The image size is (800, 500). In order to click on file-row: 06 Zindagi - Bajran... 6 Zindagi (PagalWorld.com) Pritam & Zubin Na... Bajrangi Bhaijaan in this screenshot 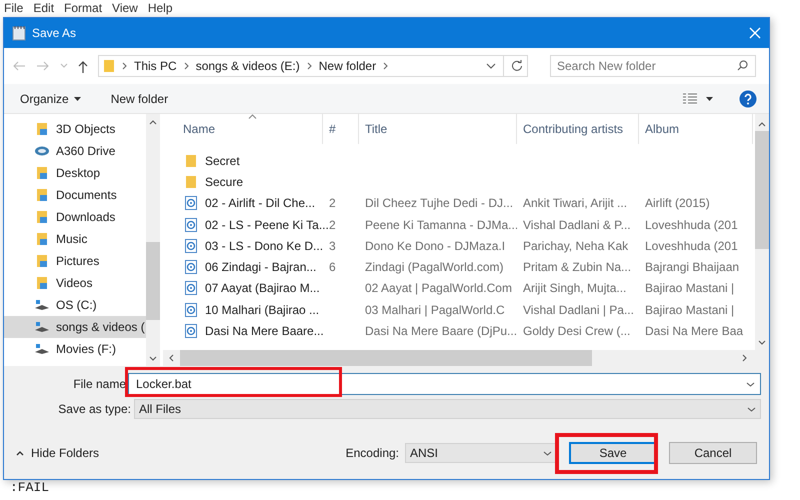, I will do `click(459, 267)`.